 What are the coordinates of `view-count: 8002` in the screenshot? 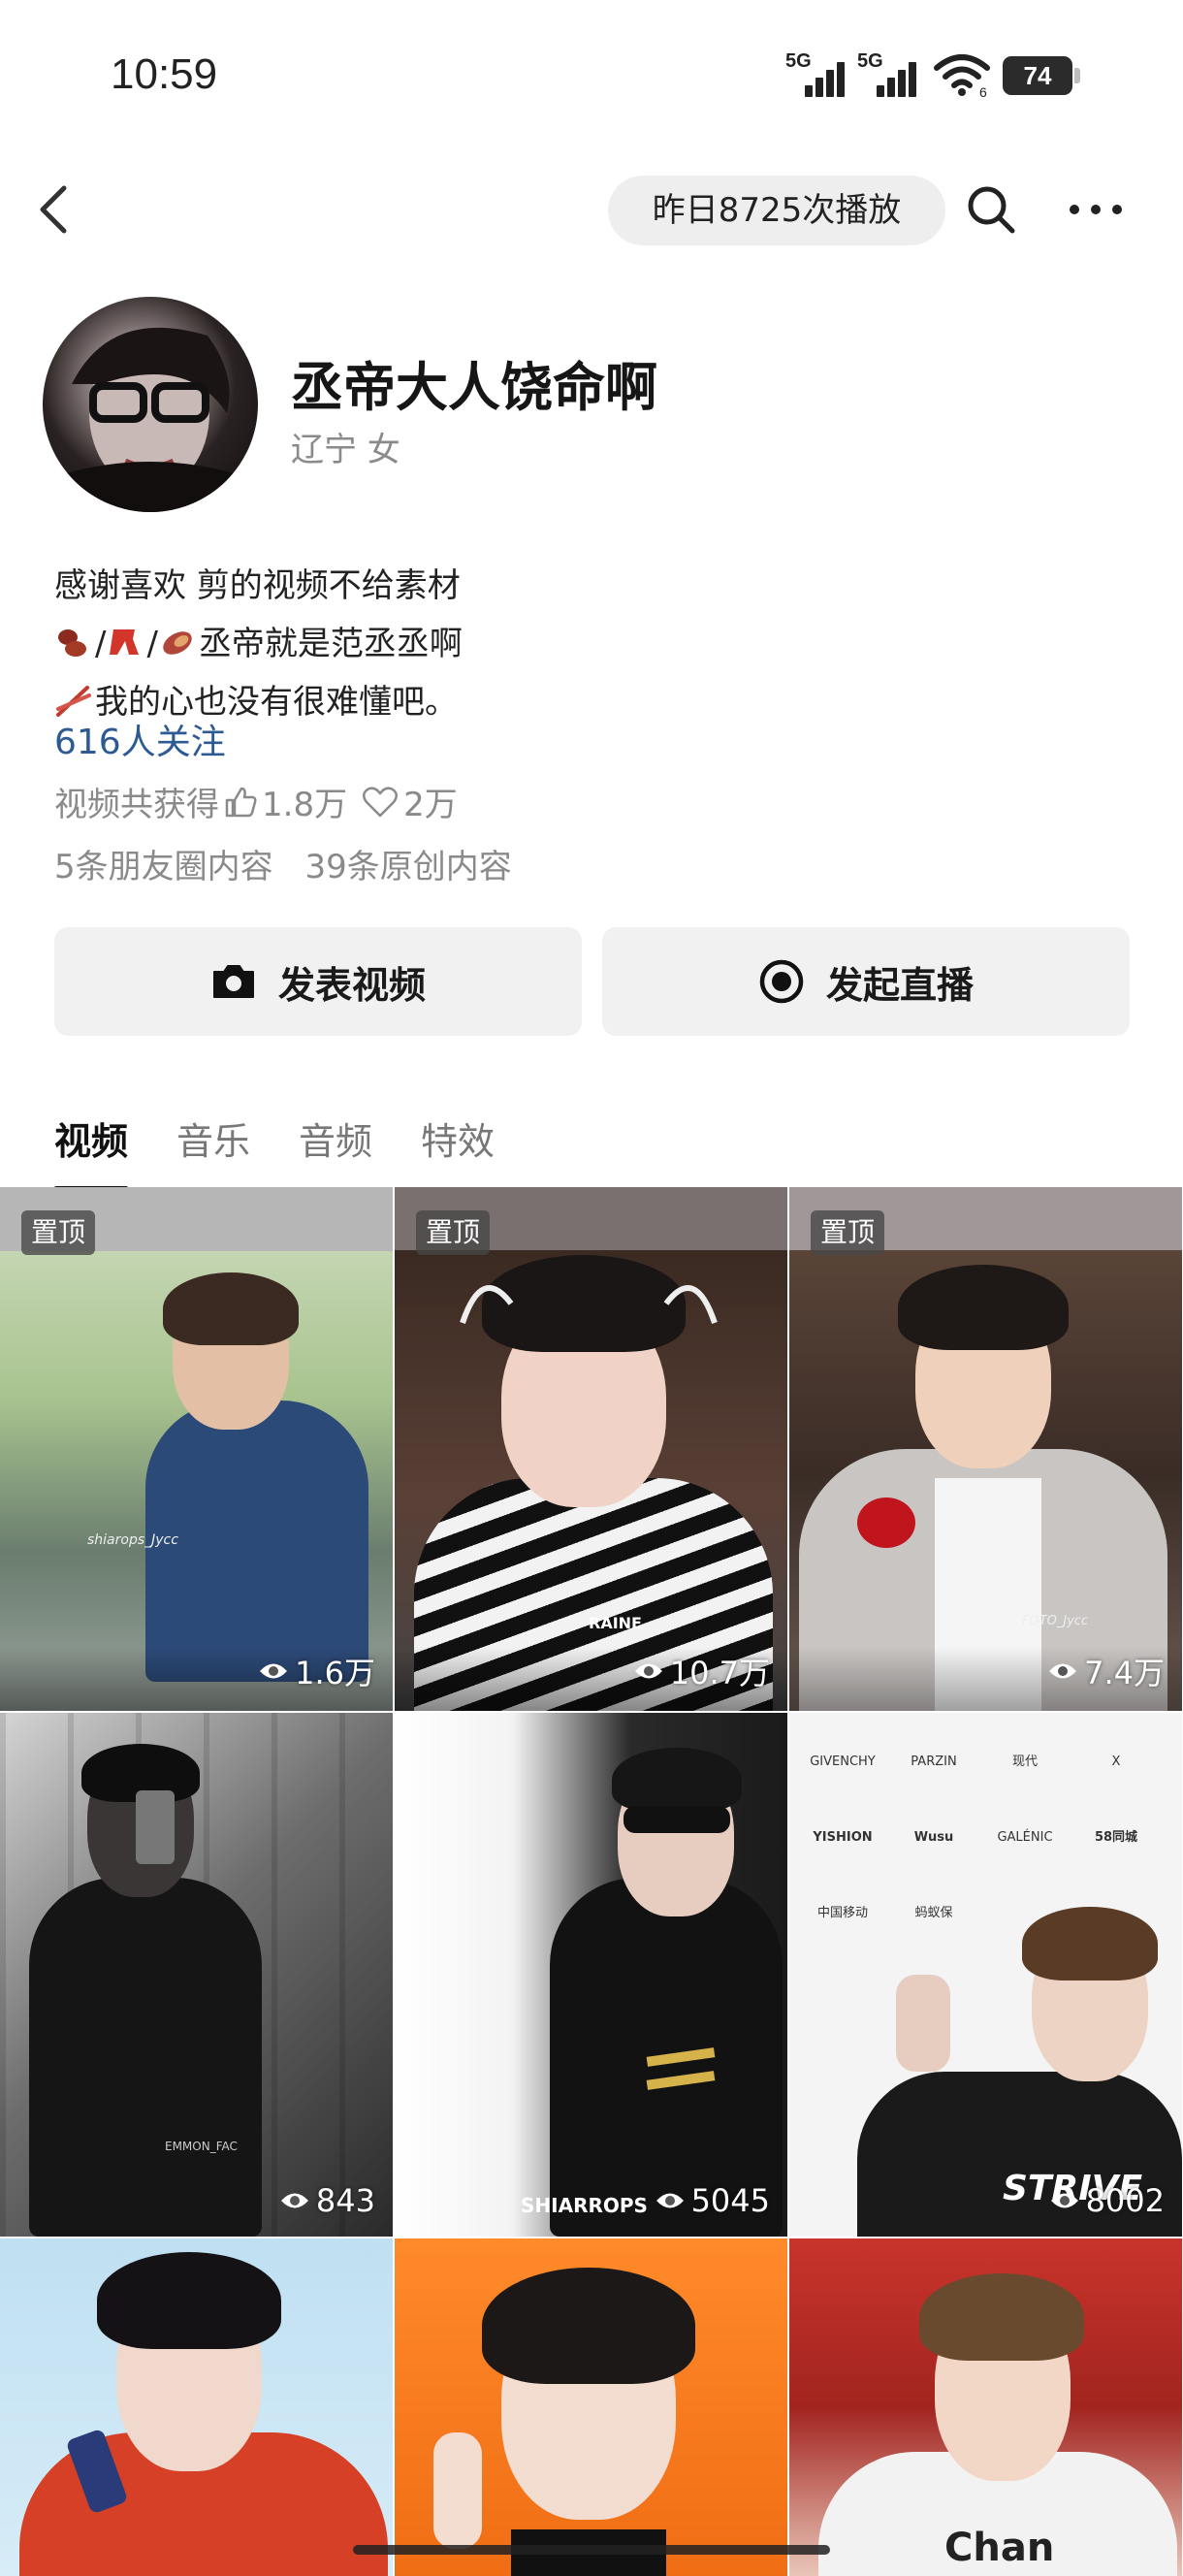 It's located at (1107, 2200).